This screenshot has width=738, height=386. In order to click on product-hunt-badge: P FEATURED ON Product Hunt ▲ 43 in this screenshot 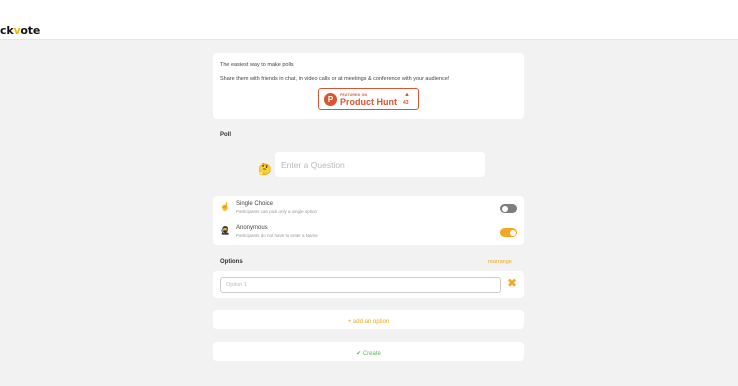, I will do `click(368, 99)`.